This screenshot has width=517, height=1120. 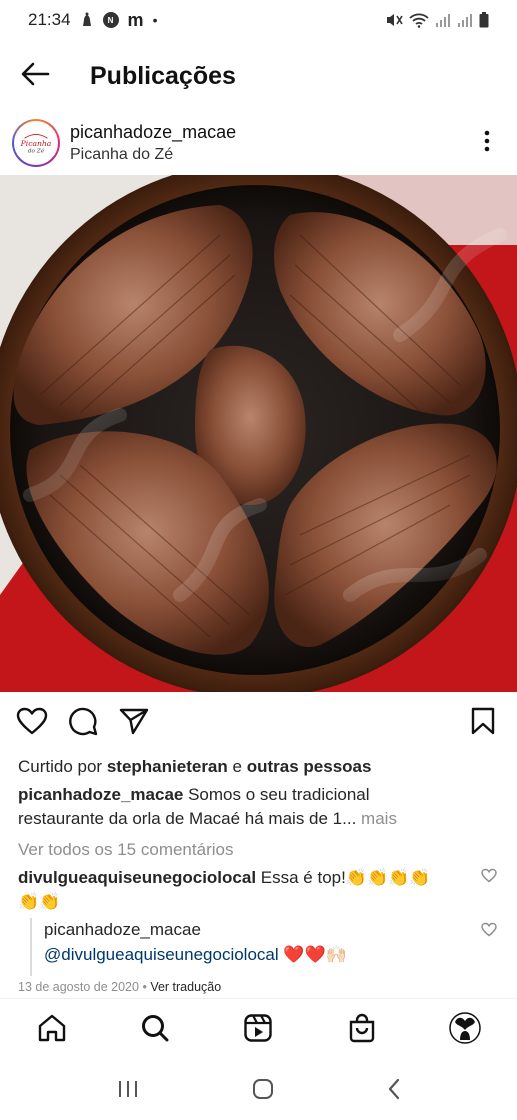 What do you see at coordinates (36, 151) in the screenshot?
I see `svg-text: do Zé` at bounding box center [36, 151].